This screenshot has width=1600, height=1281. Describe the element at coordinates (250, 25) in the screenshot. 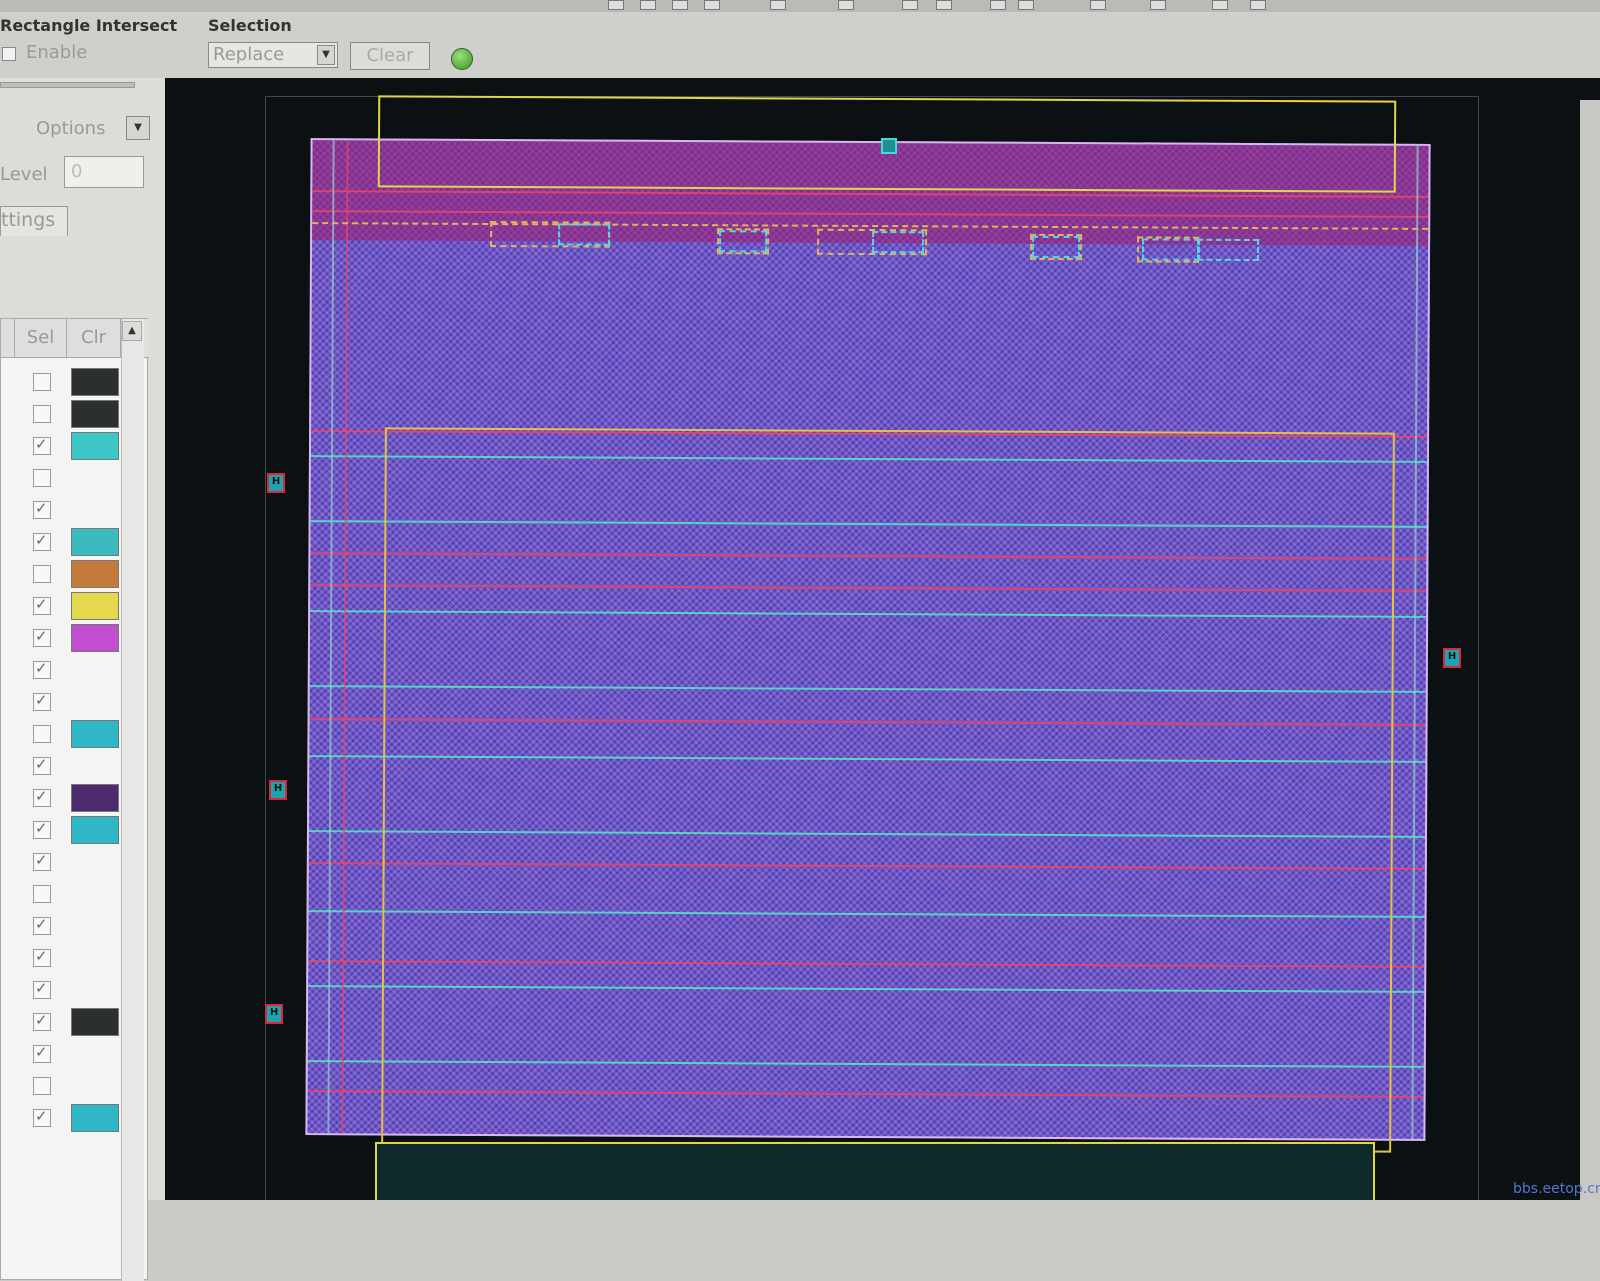

I see `selection-label: Selection` at that location.